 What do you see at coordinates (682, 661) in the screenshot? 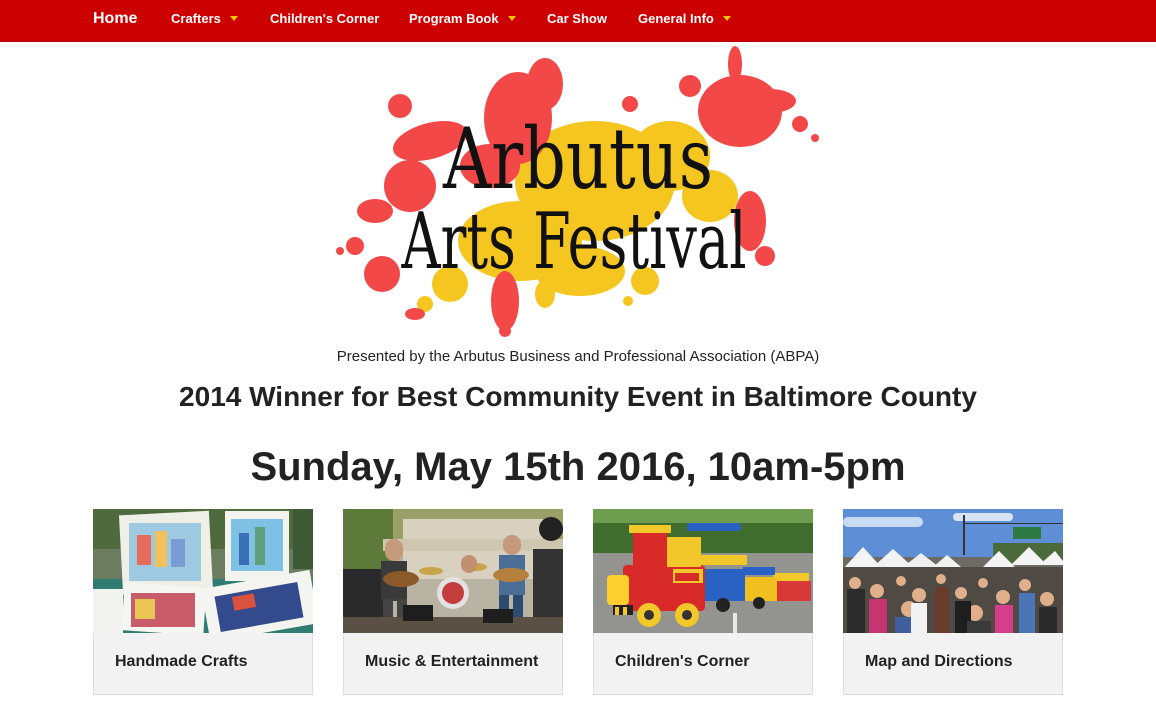
I see `card-caption-childrens-corner: Children's Corner` at bounding box center [682, 661].